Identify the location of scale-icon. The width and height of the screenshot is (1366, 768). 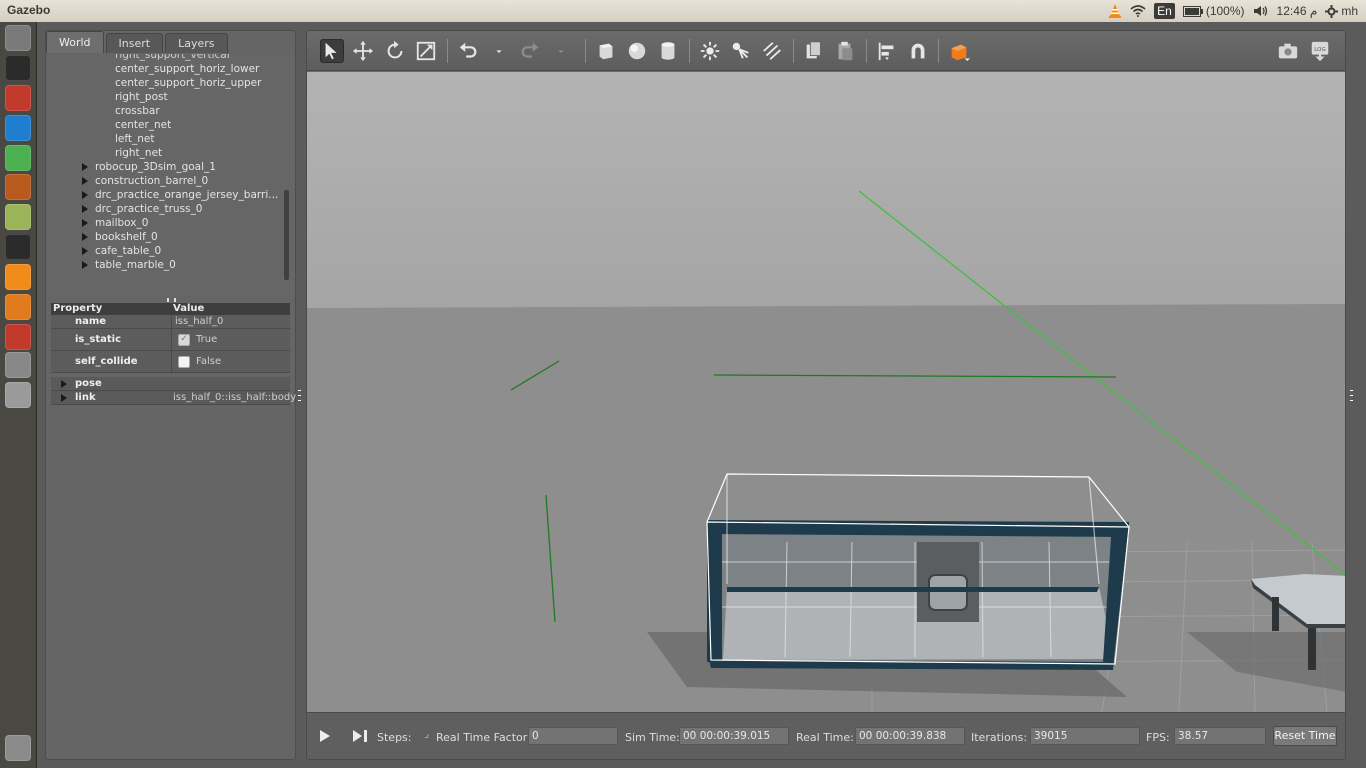
(426, 51).